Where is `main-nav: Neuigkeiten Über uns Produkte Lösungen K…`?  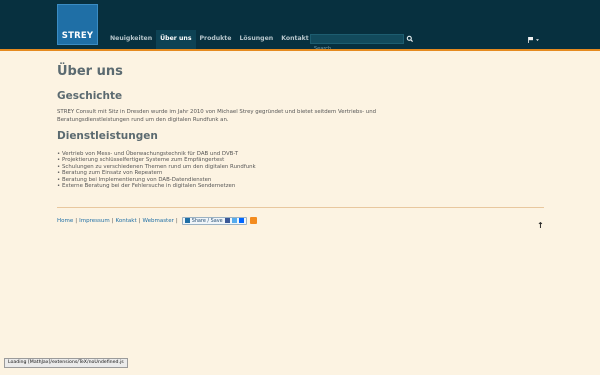
main-nav: Neuigkeiten Über uns Produkte Lösungen K… is located at coordinates (209, 39).